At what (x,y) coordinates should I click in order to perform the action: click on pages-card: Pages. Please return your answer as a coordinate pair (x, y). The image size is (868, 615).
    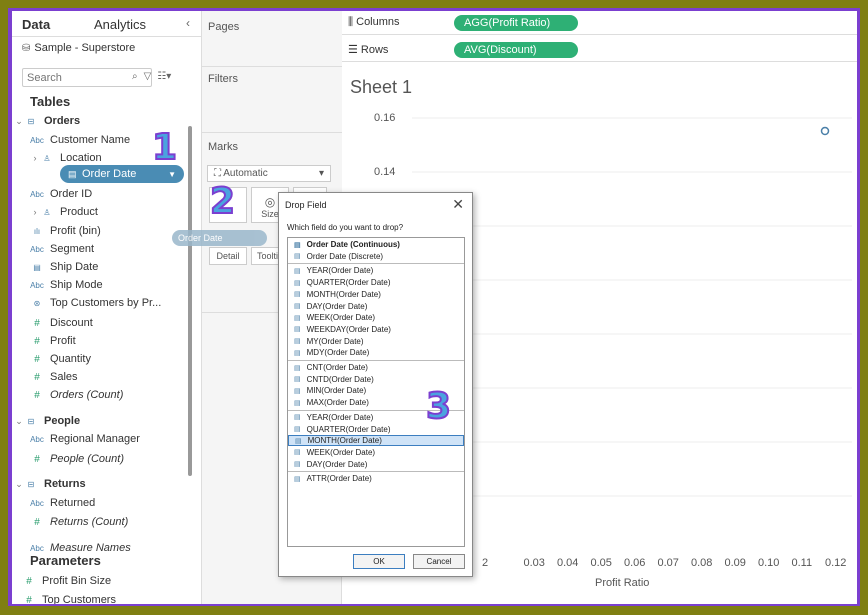
    Looking at the image, I should click on (272, 39).